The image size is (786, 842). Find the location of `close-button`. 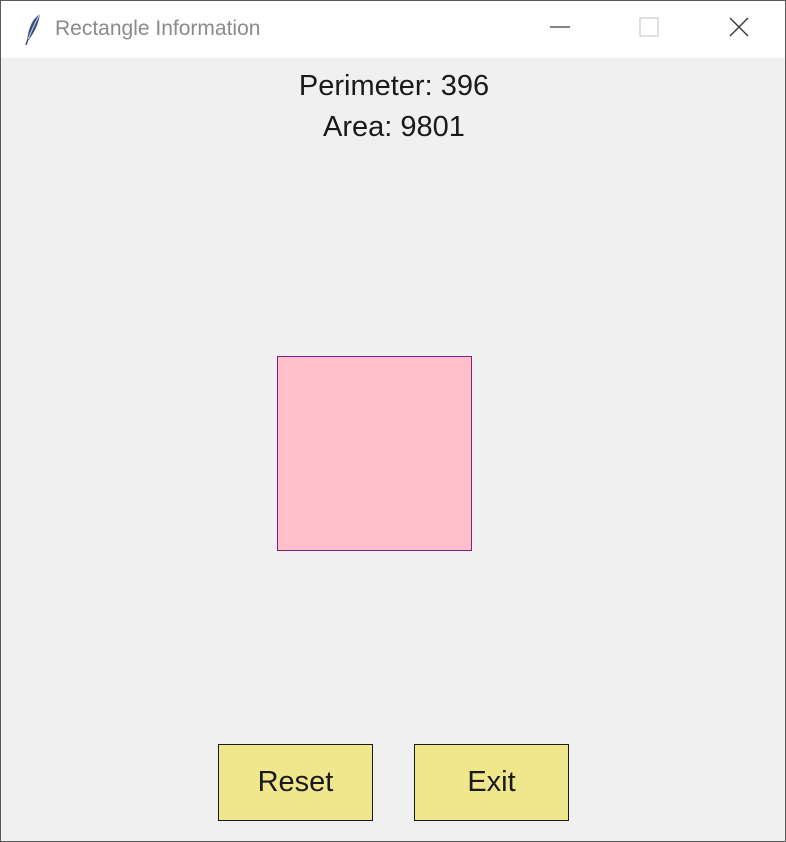

close-button is located at coordinates (739, 29).